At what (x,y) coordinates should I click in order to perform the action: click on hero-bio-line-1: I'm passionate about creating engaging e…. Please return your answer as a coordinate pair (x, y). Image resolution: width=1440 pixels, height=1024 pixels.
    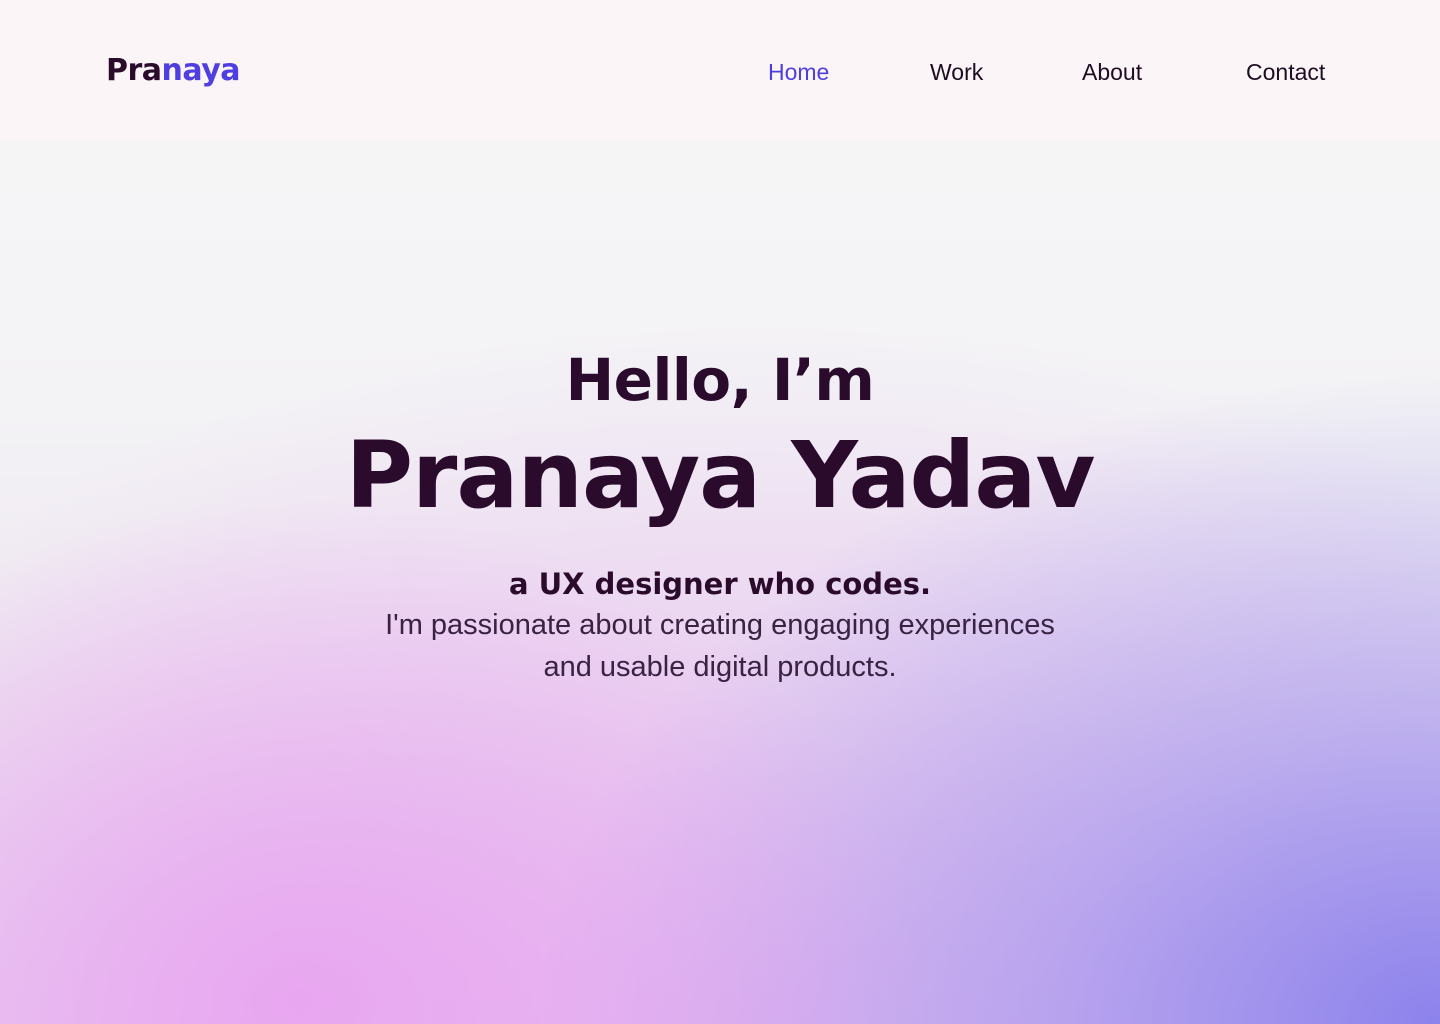
    Looking at the image, I should click on (720, 625).